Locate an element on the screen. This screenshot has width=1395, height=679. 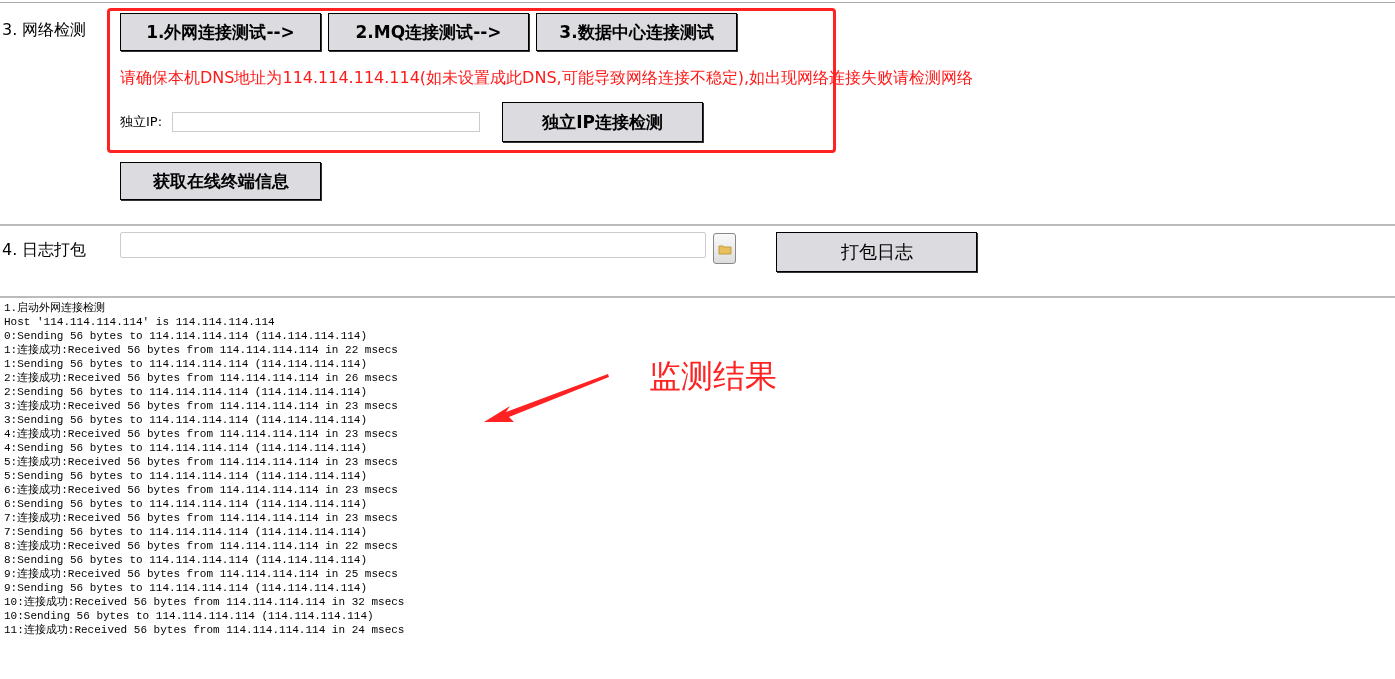
ip-input-field is located at coordinates (326, 122).